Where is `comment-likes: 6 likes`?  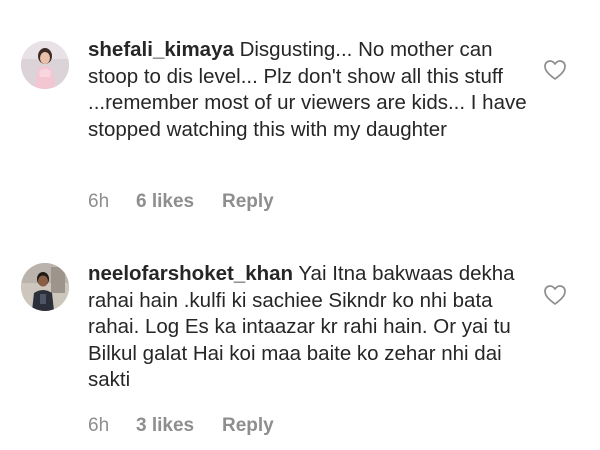
comment-likes: 6 likes is located at coordinates (179, 202).